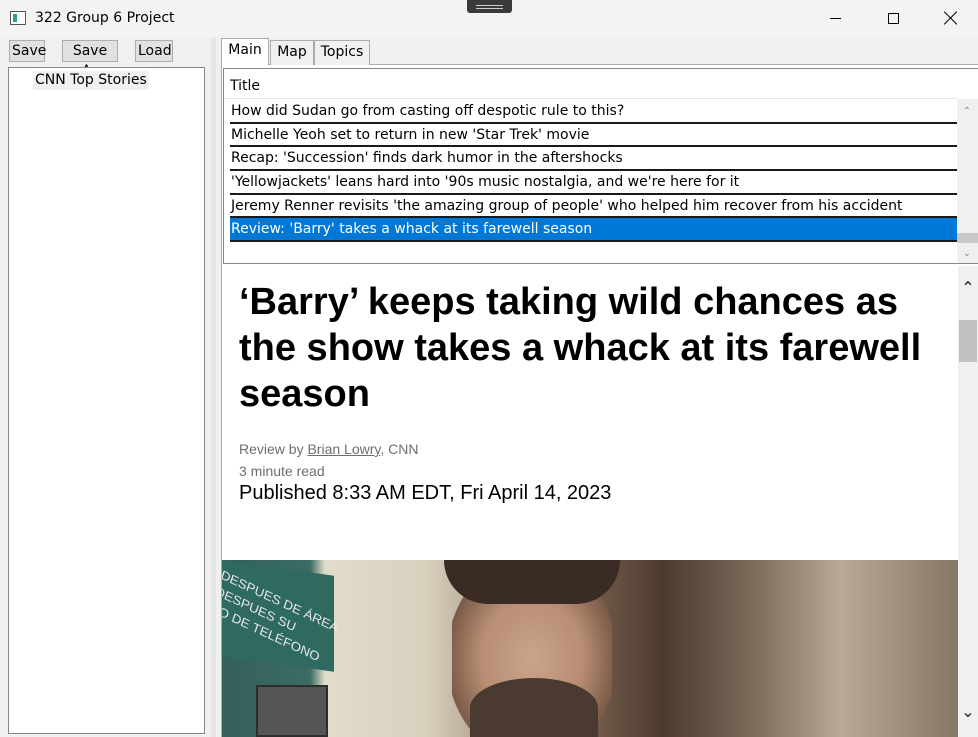  I want to click on load-button: Load, so click(154, 51).